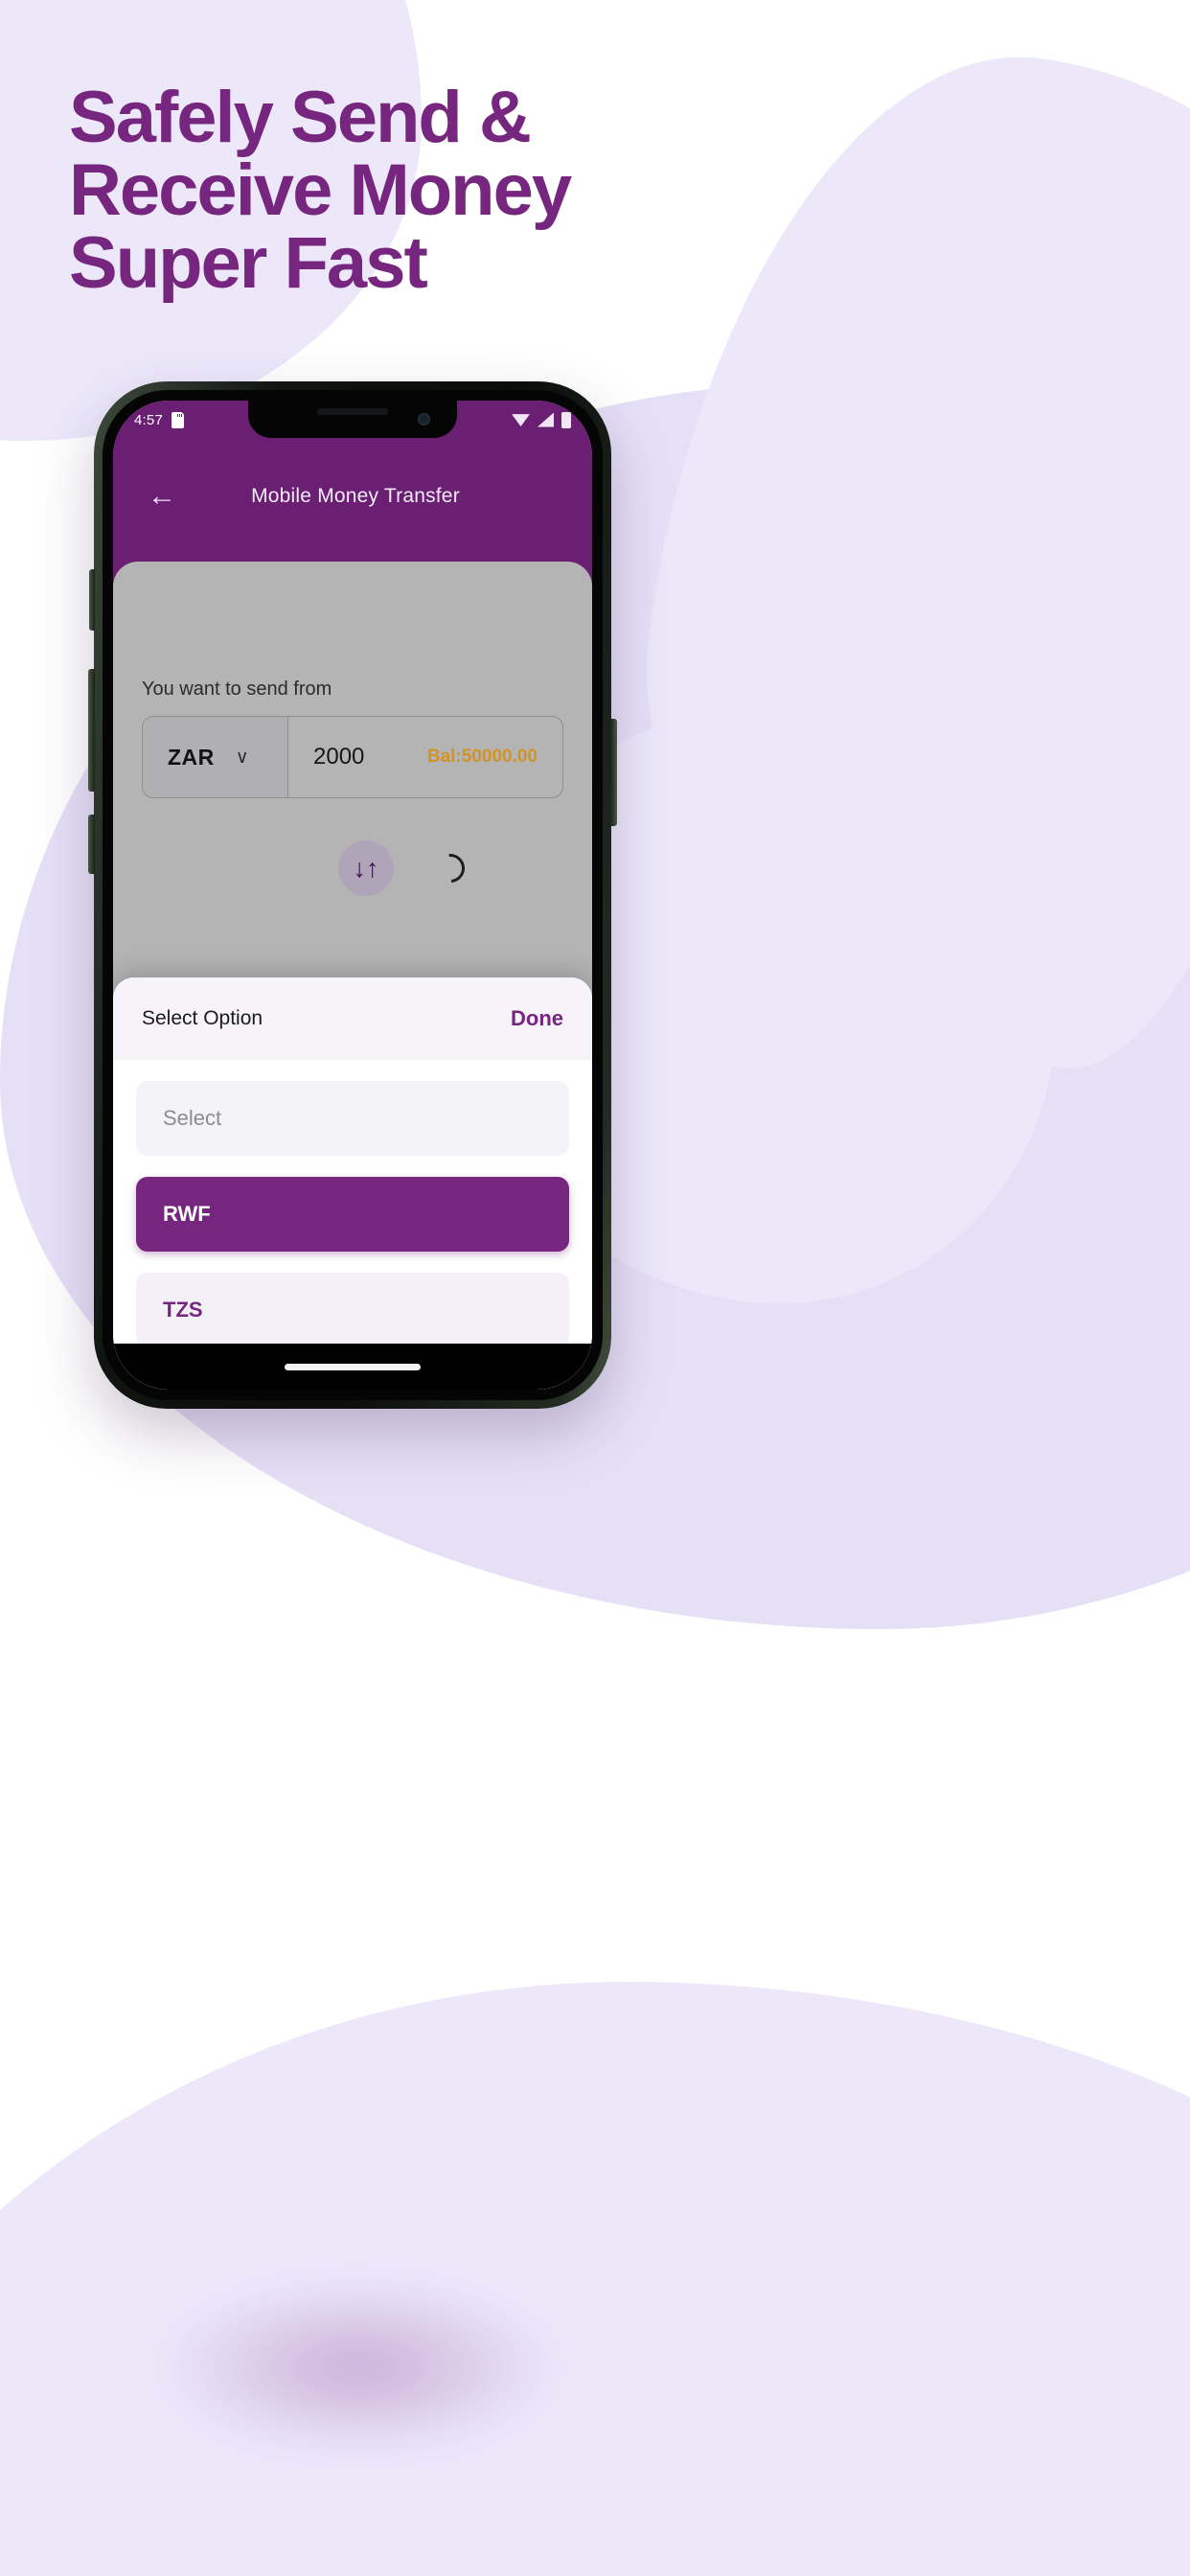  What do you see at coordinates (339, 757) in the screenshot?
I see `send-amount-input: 2000` at bounding box center [339, 757].